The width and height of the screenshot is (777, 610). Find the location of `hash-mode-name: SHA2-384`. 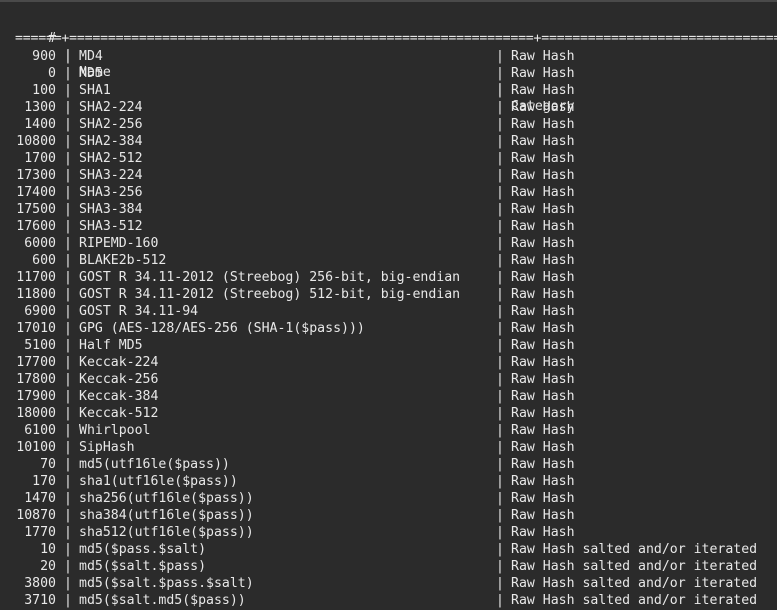

hash-mode-name: SHA2-384 is located at coordinates (111, 141).